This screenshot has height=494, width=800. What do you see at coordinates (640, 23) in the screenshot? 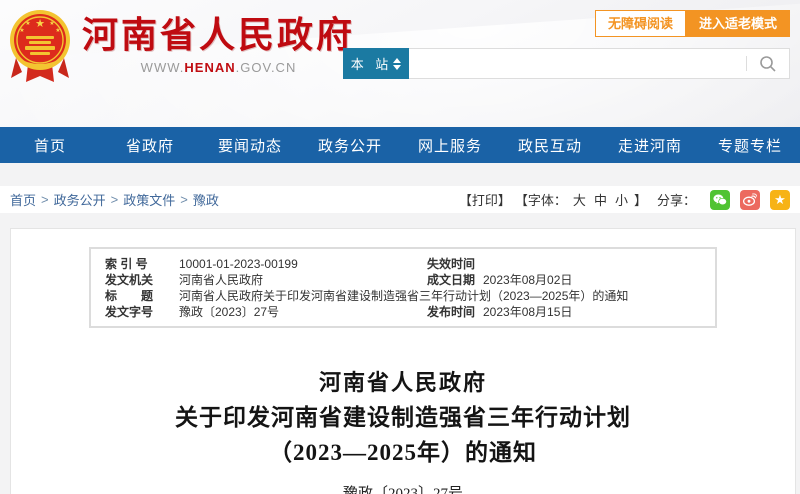
I see `accessibility-reading-button: 无障碍阅读` at bounding box center [640, 23].